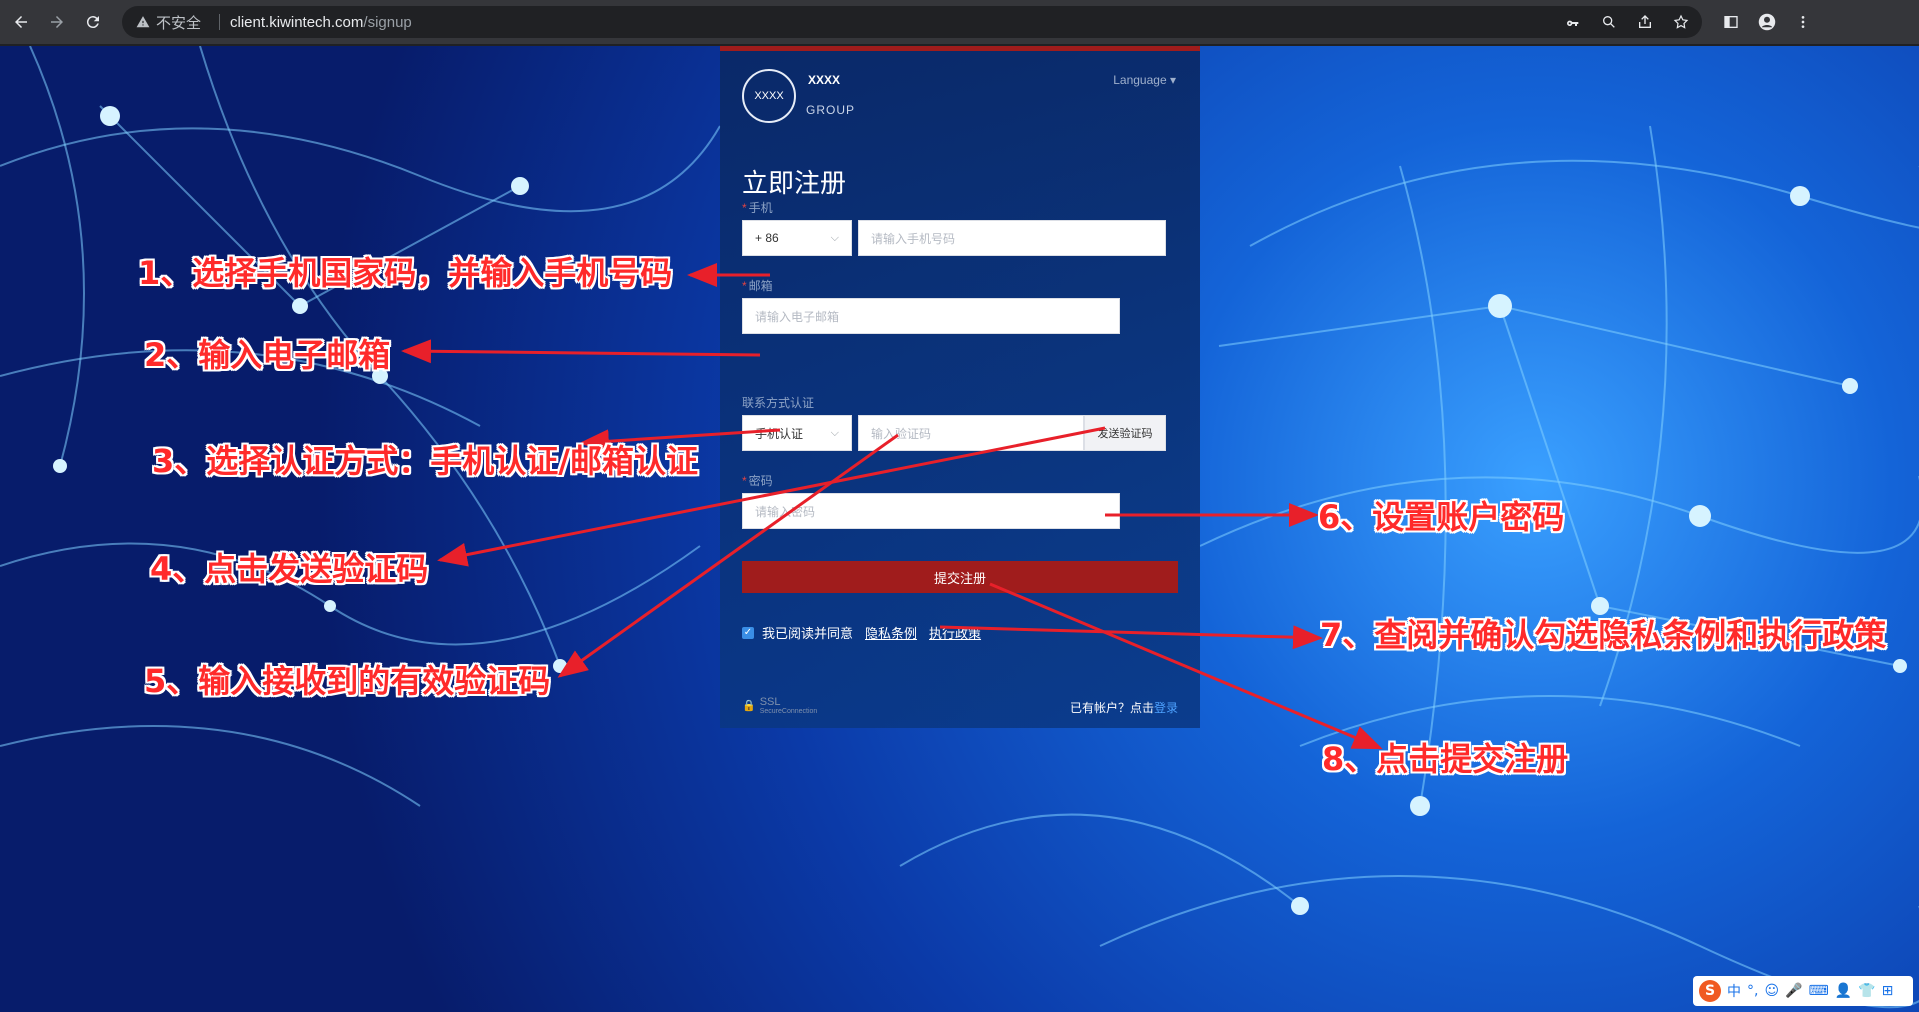 Image resolution: width=1919 pixels, height=1012 pixels. Describe the element at coordinates (1734, 991) in the screenshot. I see `ime-language: 中` at that location.